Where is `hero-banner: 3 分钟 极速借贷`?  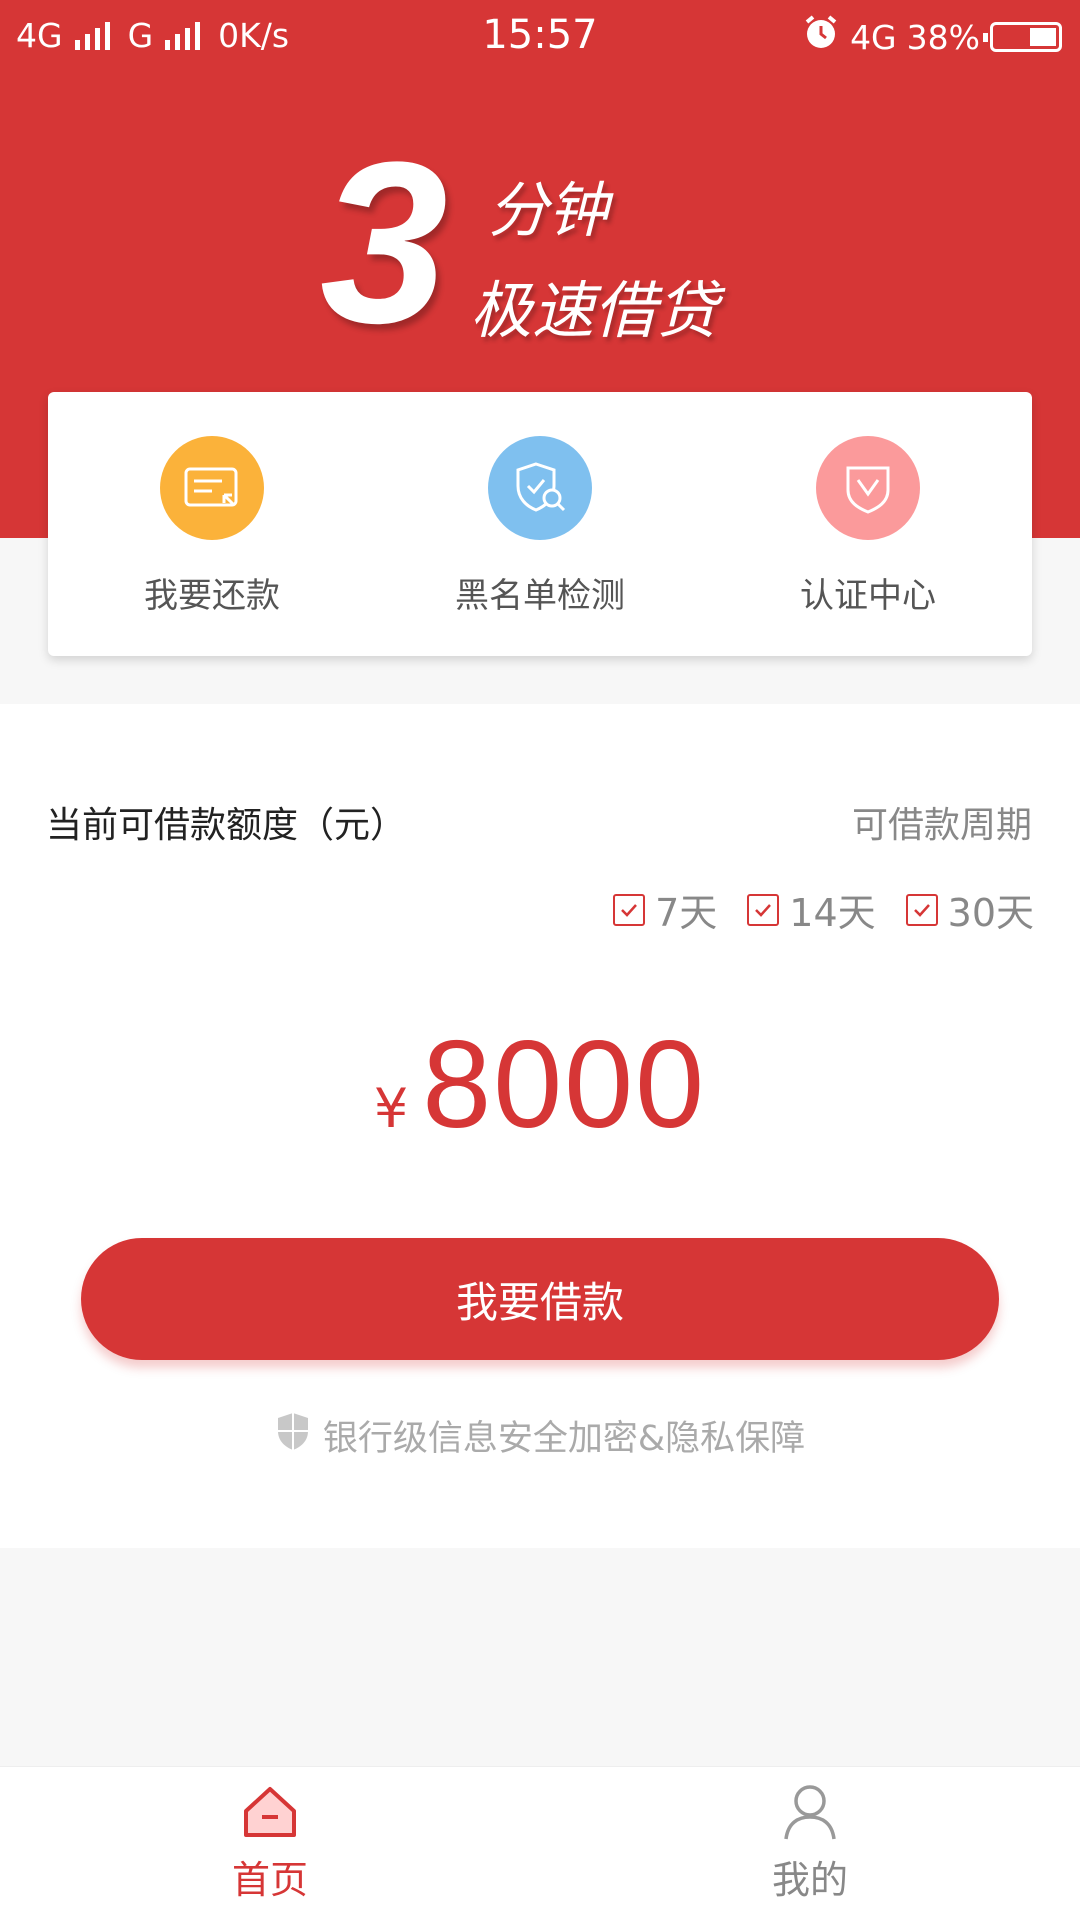
hero-banner: 3 分钟 极速借贷 is located at coordinates (550, 243).